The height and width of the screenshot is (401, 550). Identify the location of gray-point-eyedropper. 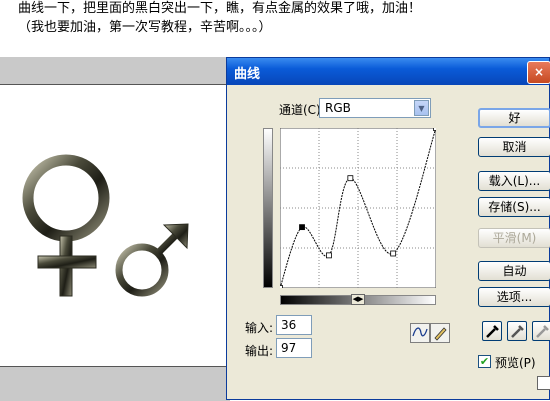
(517, 331).